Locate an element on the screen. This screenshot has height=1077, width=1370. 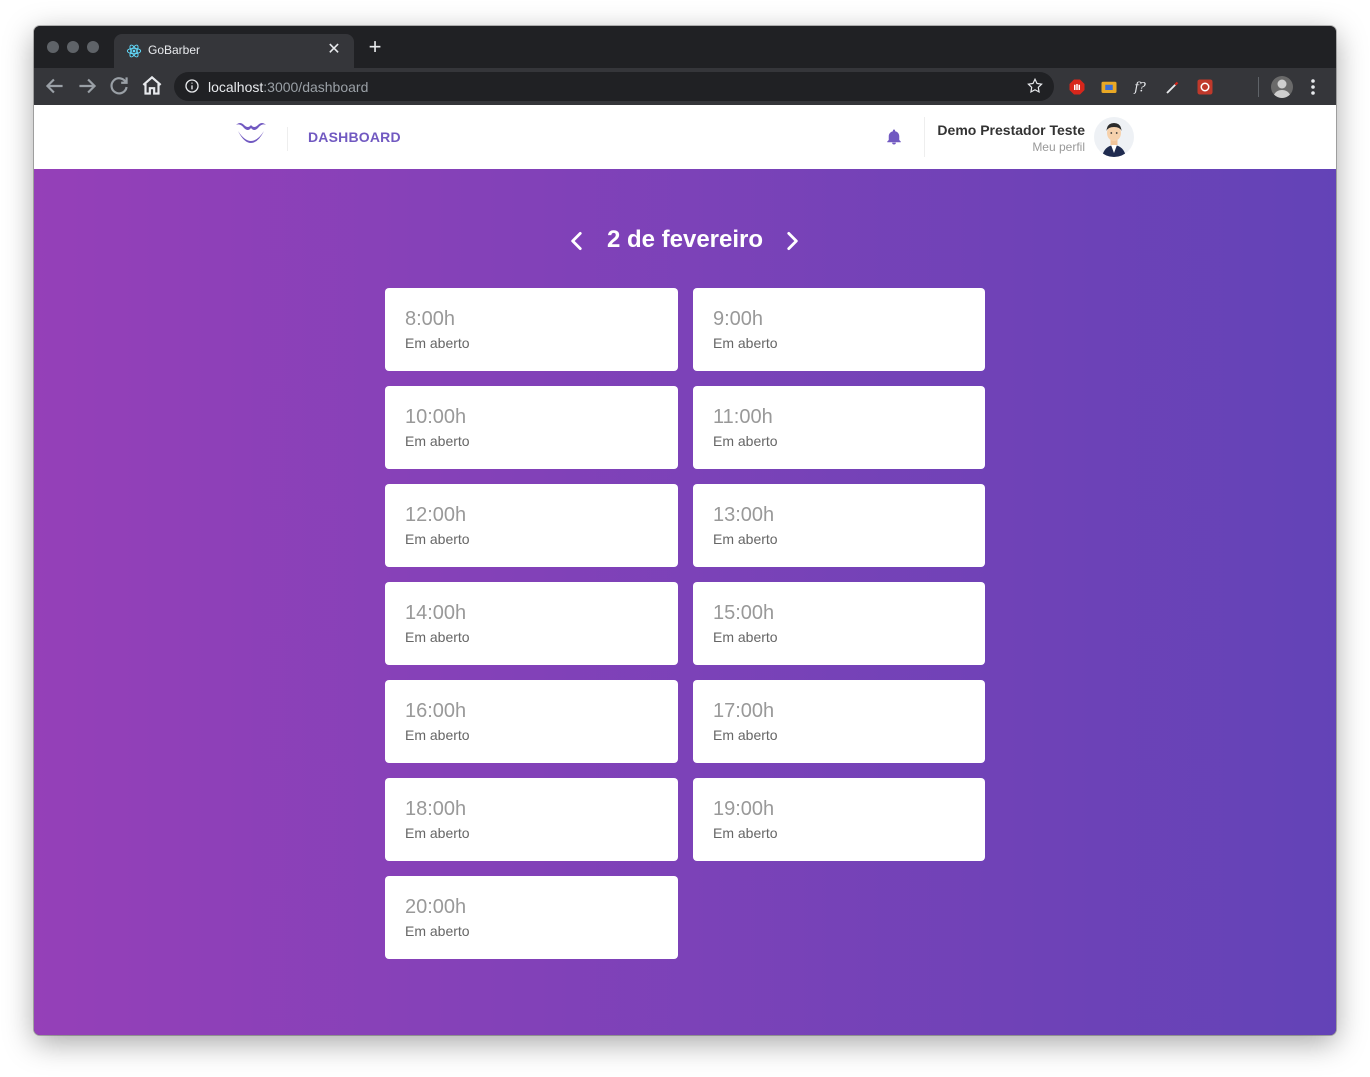
react-devtools-extension-icon is located at coordinates (1205, 87).